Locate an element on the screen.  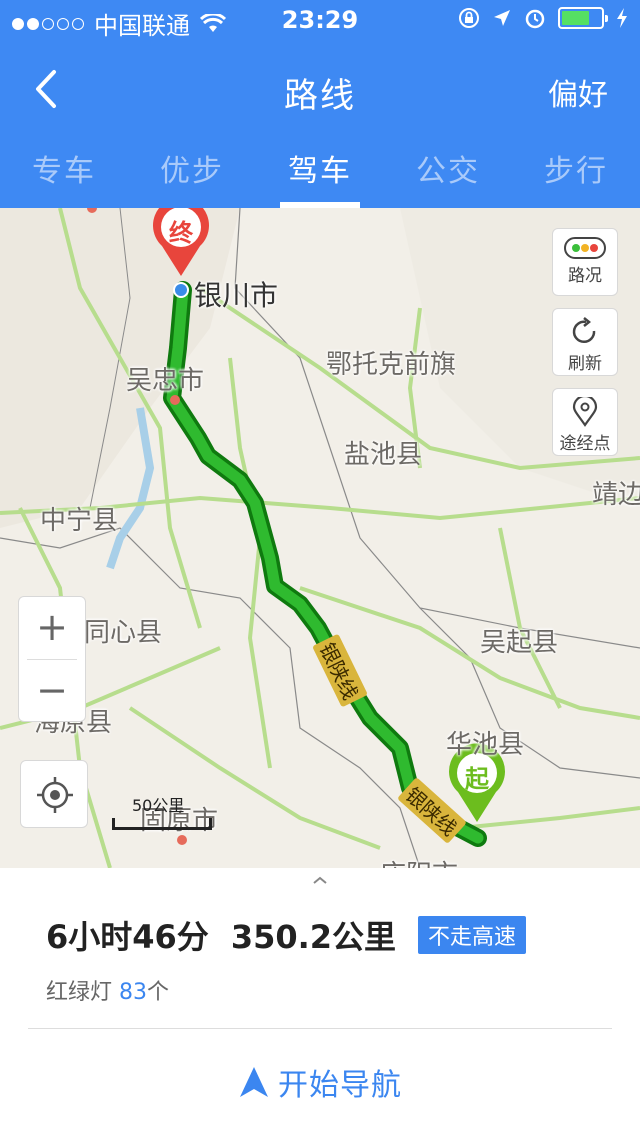
chevron-up-icon is located at coordinates (320, 880).